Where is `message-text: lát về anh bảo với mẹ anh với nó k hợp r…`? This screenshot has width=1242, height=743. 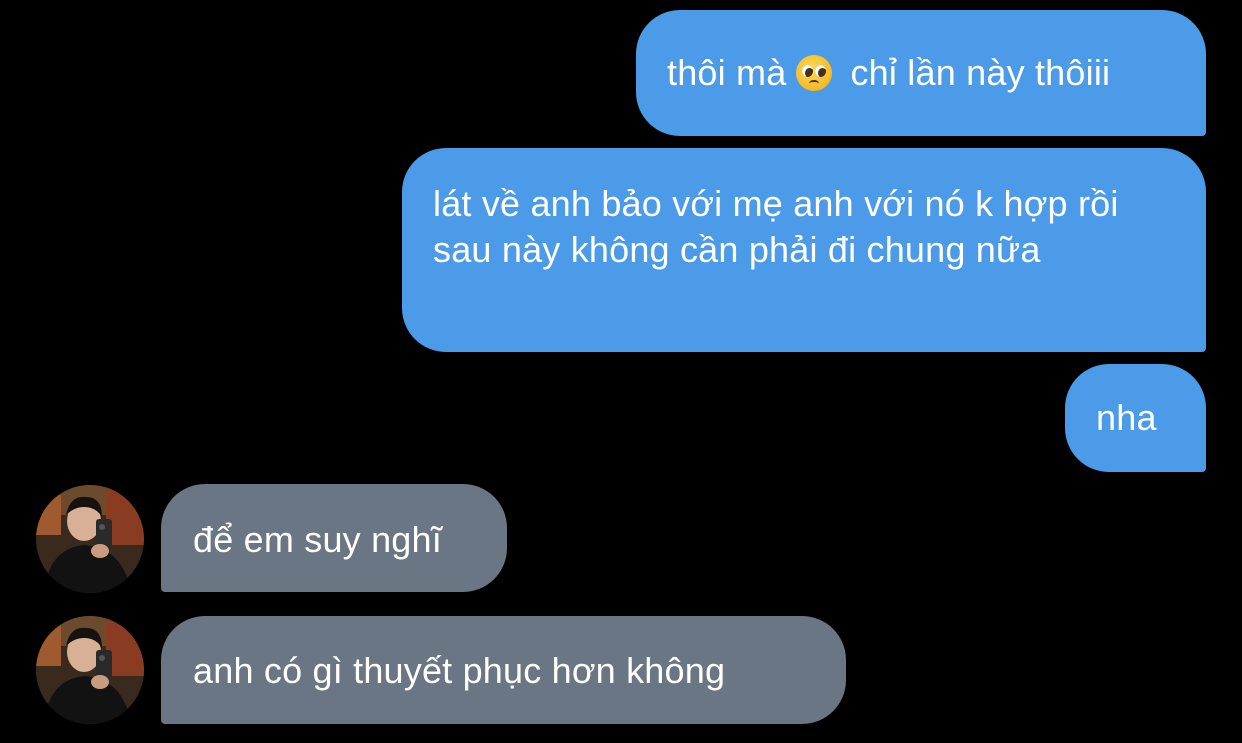
message-text: lát về anh bảo với mẹ anh với nó k hợp r… is located at coordinates (776, 226).